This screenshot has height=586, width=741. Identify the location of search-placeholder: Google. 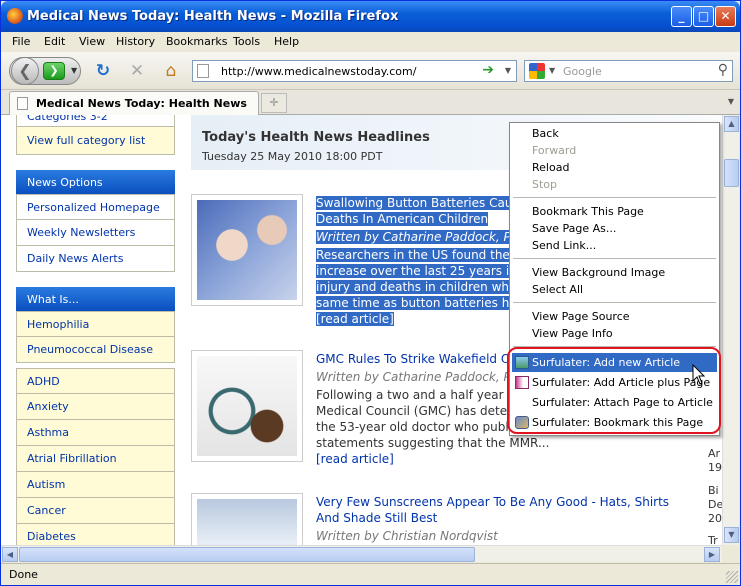
(582, 71).